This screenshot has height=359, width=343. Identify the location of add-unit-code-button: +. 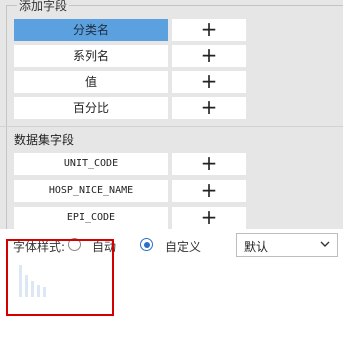
(209, 164).